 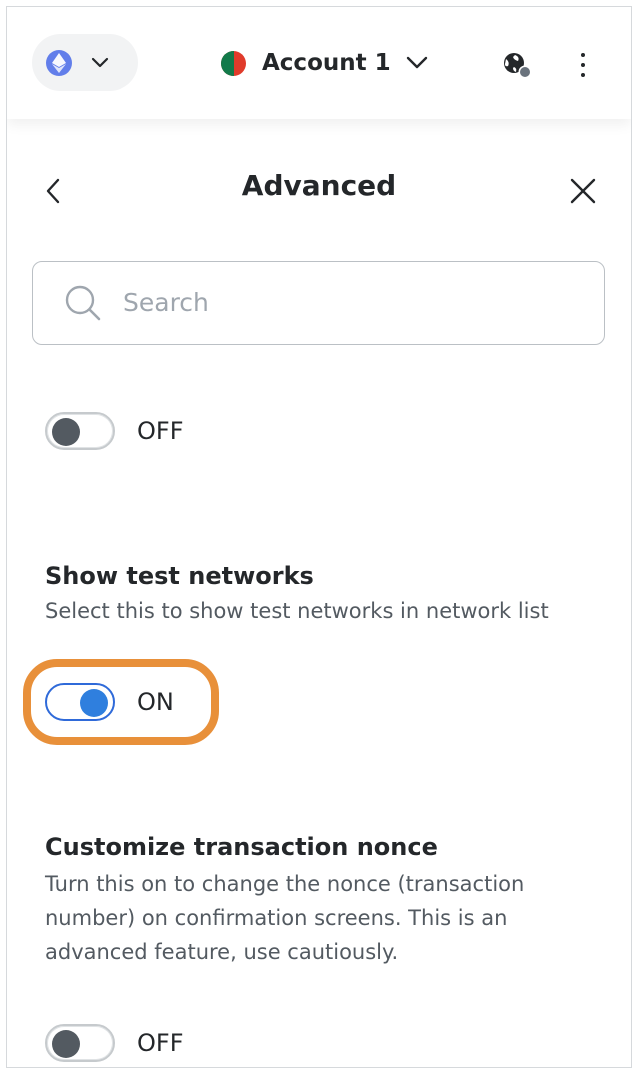 I want to click on show-test-networks-toggle-row: ON, so click(x=109, y=702).